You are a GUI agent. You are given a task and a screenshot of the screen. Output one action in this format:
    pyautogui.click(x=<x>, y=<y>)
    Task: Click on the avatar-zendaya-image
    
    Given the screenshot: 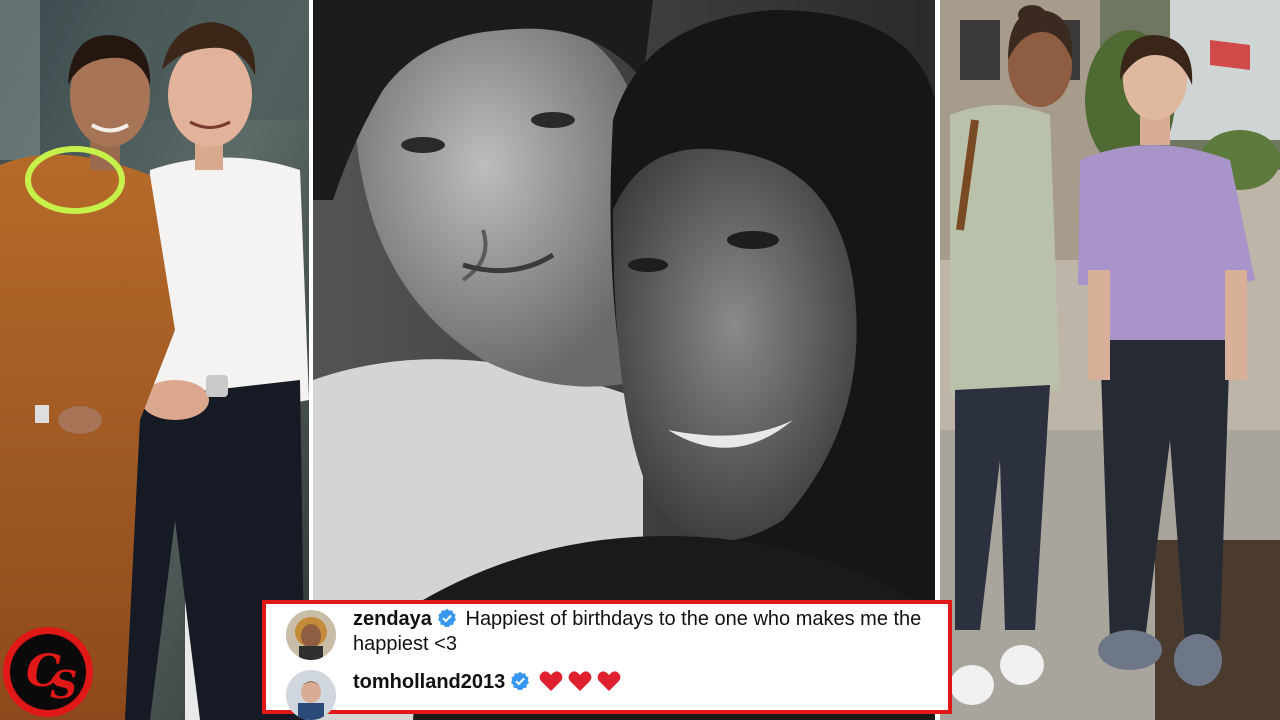 What is the action you would take?
    pyautogui.click(x=311, y=635)
    